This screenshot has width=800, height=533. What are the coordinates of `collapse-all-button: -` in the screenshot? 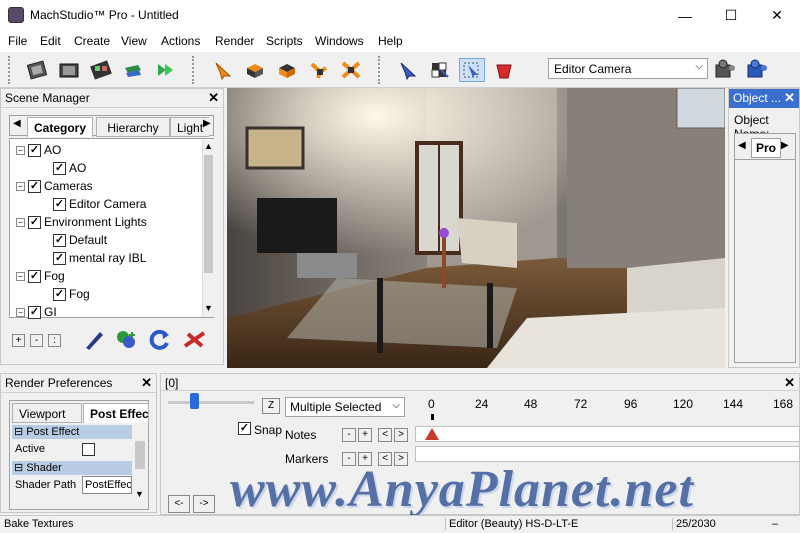 It's located at (36, 340).